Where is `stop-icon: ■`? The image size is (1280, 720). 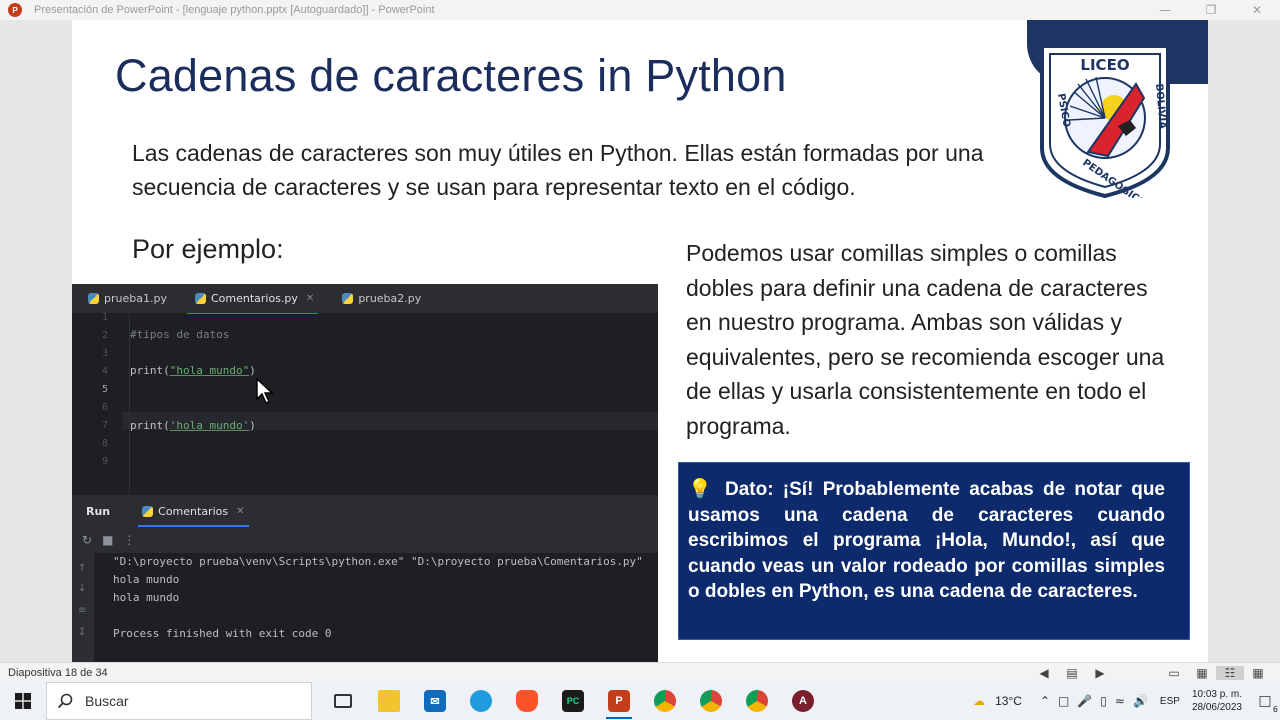 stop-icon: ■ is located at coordinates (107, 540).